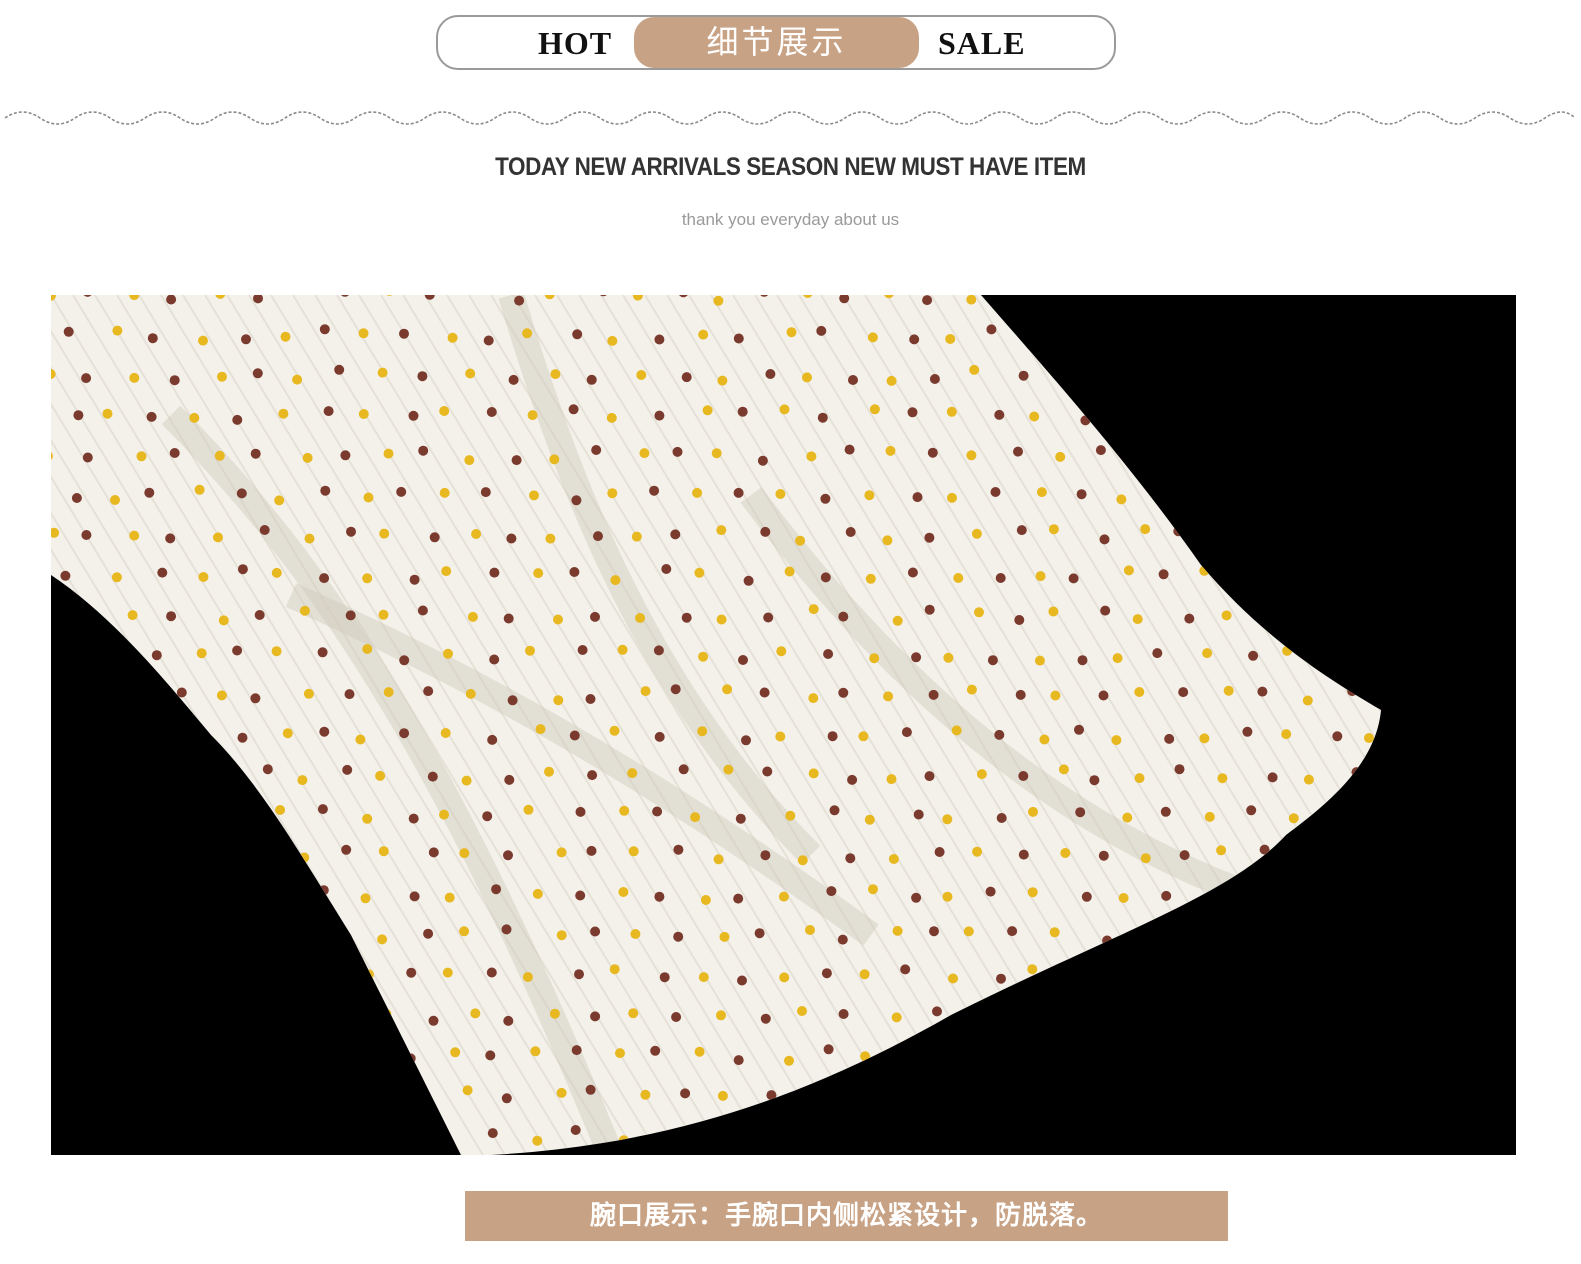 This screenshot has height=1264, width=1581. Describe the element at coordinates (575, 43) in the screenshot. I see `hot-label: HOT` at that location.